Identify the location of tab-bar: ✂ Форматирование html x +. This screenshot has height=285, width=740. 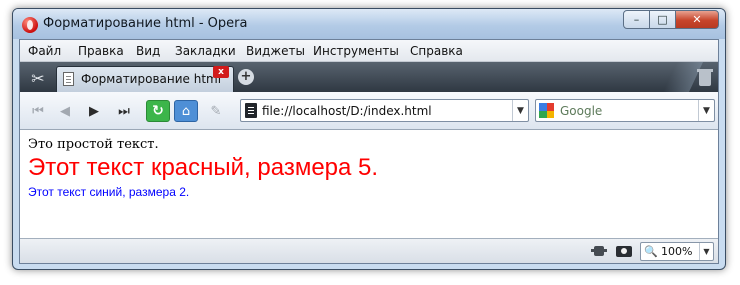
(369, 77).